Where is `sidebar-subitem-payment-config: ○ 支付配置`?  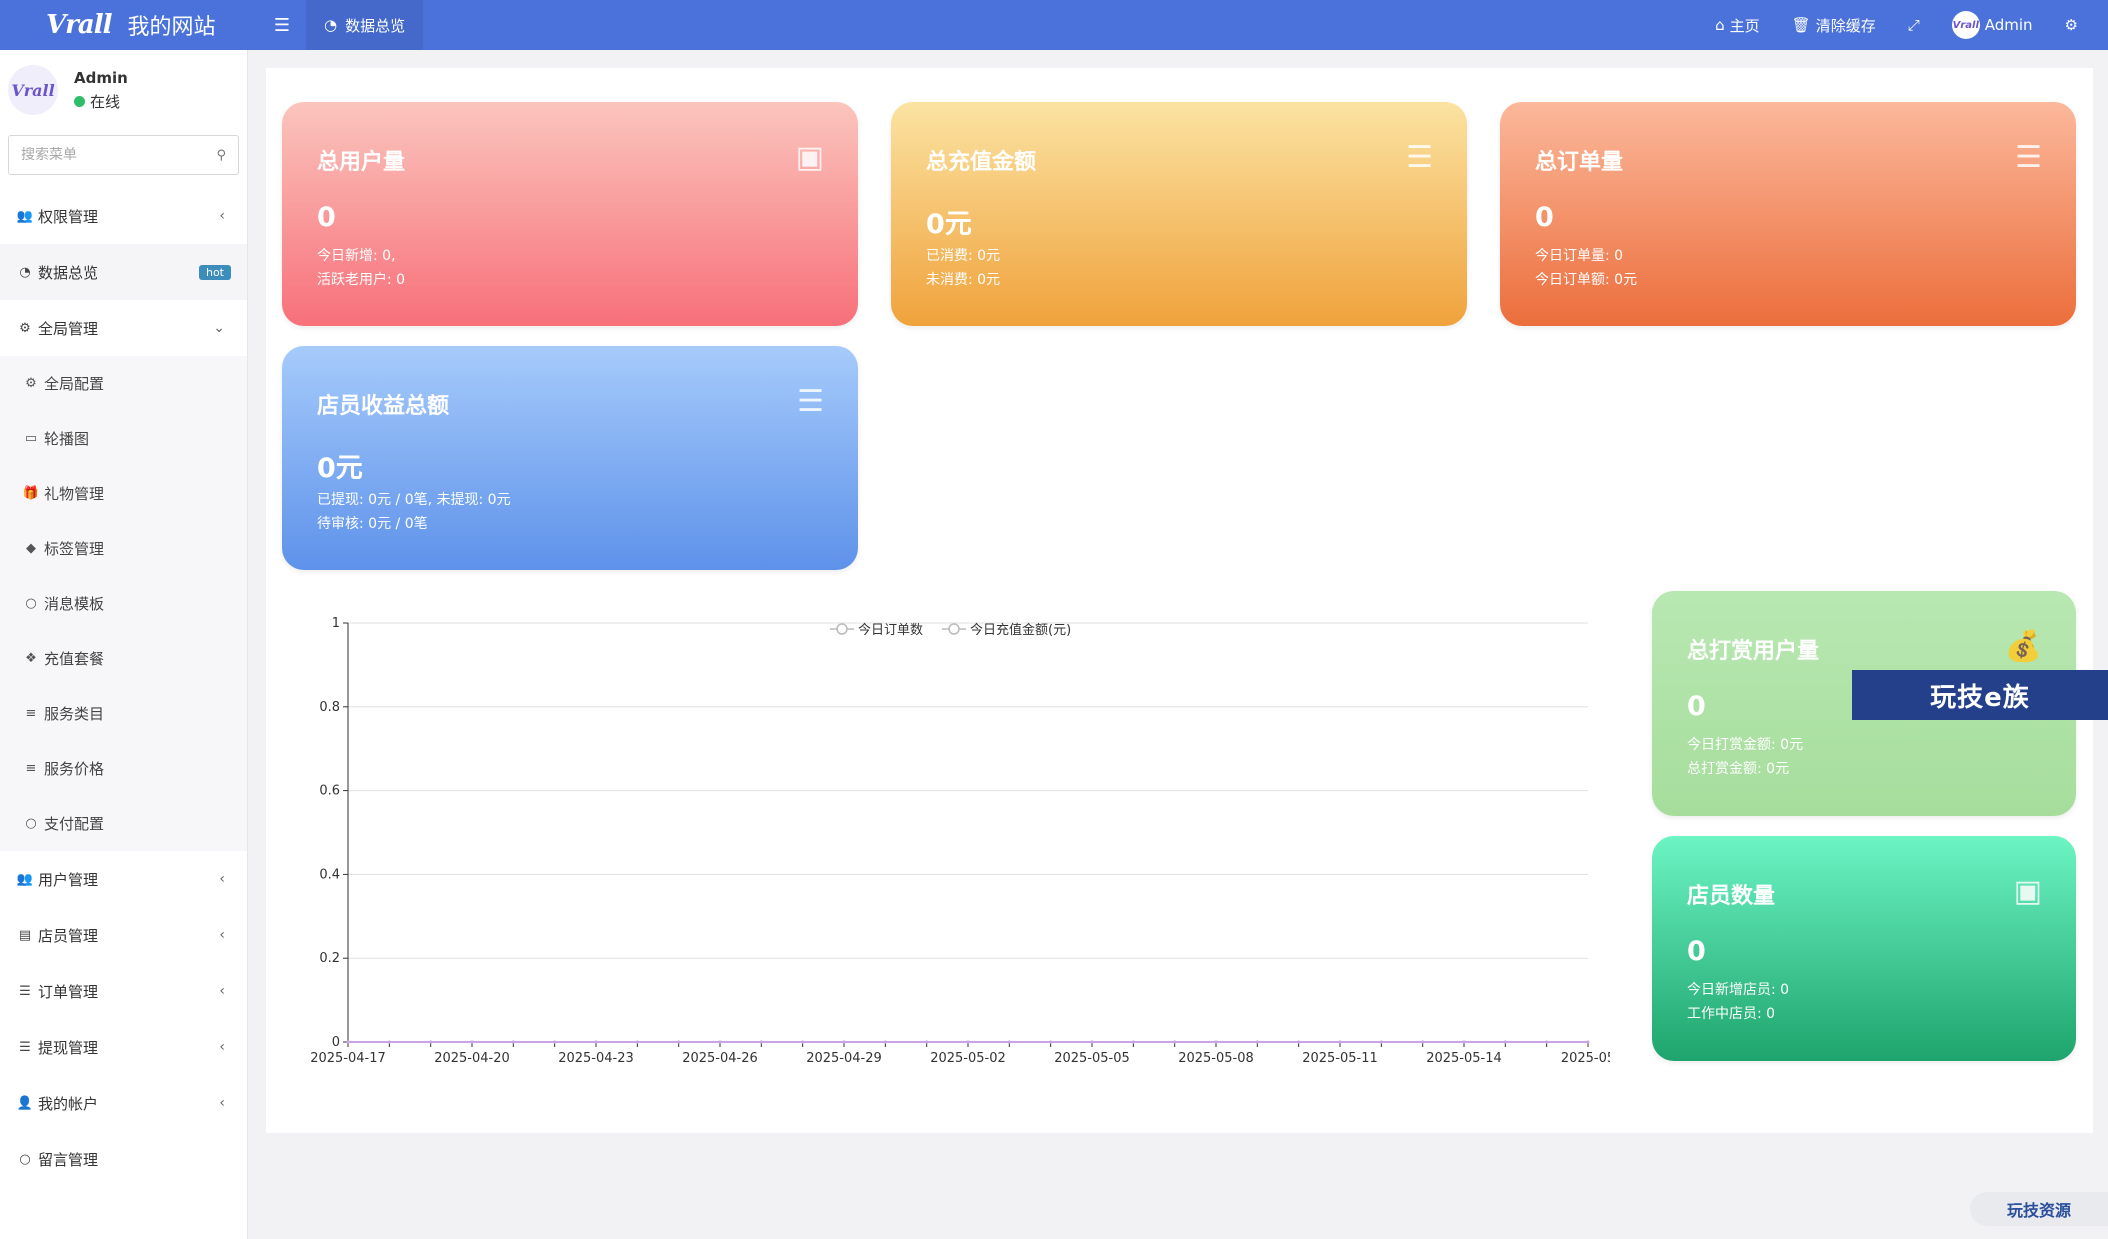
sidebar-subitem-payment-config: ○ 支付配置 is located at coordinates (123, 823).